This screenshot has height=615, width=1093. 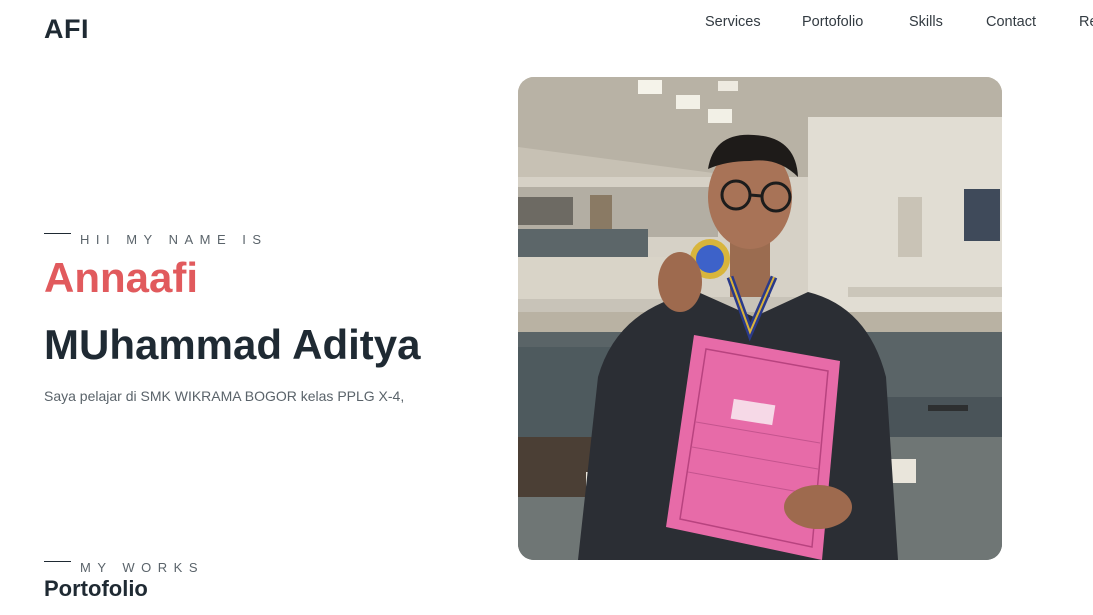 What do you see at coordinates (121, 277) in the screenshot?
I see `hero-first-name: Annaafi` at bounding box center [121, 277].